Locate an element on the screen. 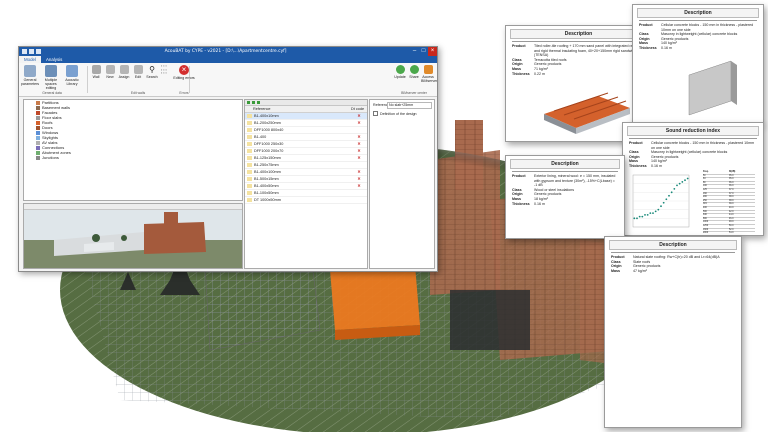  reference-name: DFF1000 250x30 is located at coordinates (269, 144).